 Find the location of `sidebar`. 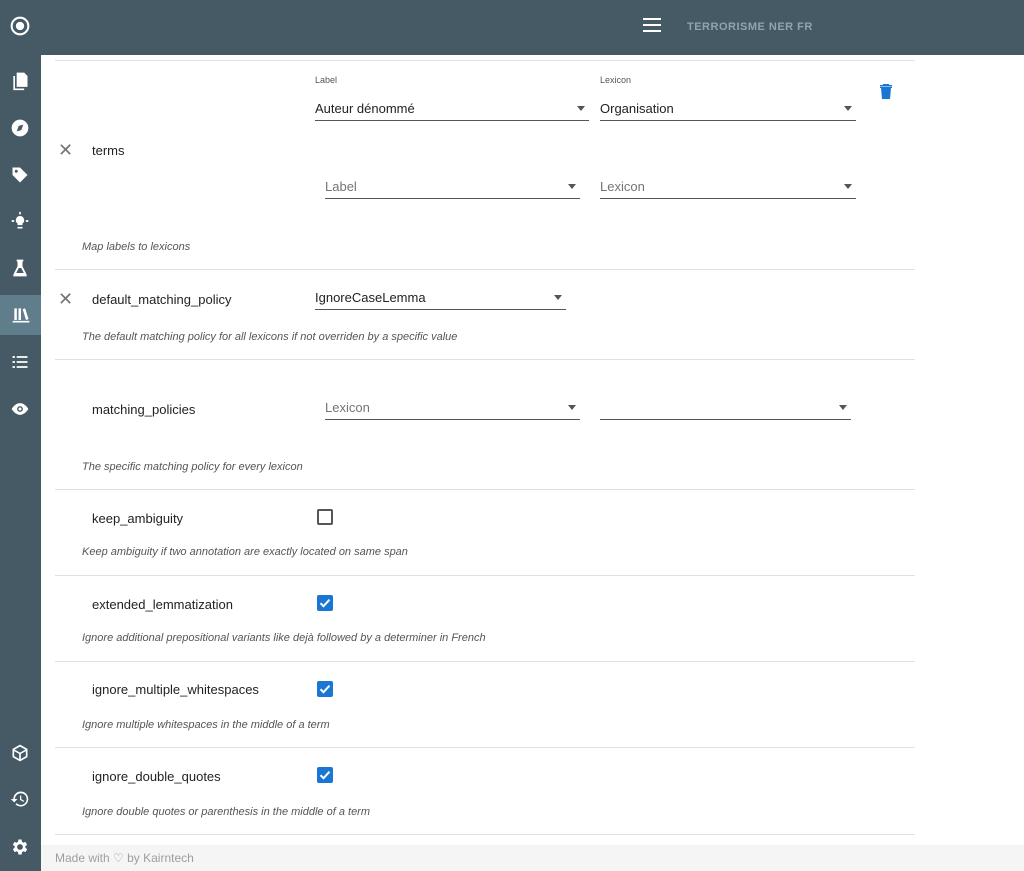

sidebar is located at coordinates (20, 435).